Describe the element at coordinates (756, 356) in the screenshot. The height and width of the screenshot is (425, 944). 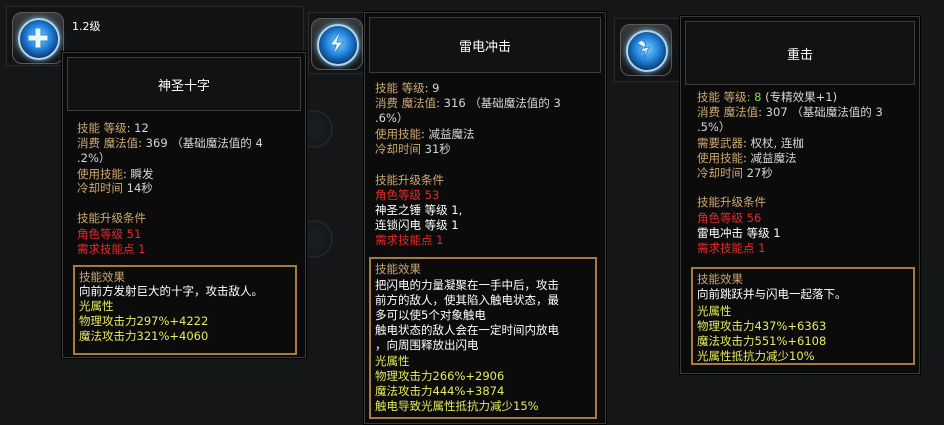
I see `resistance-debuff: 光属性抵抗力减少10%` at that location.